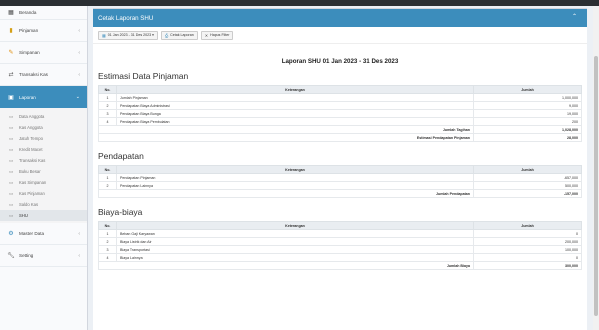 The width and height of the screenshot is (599, 330). I want to click on sidebar-subitem-kas-simpanan: ▭ Kas Simpanan, so click(43, 182).